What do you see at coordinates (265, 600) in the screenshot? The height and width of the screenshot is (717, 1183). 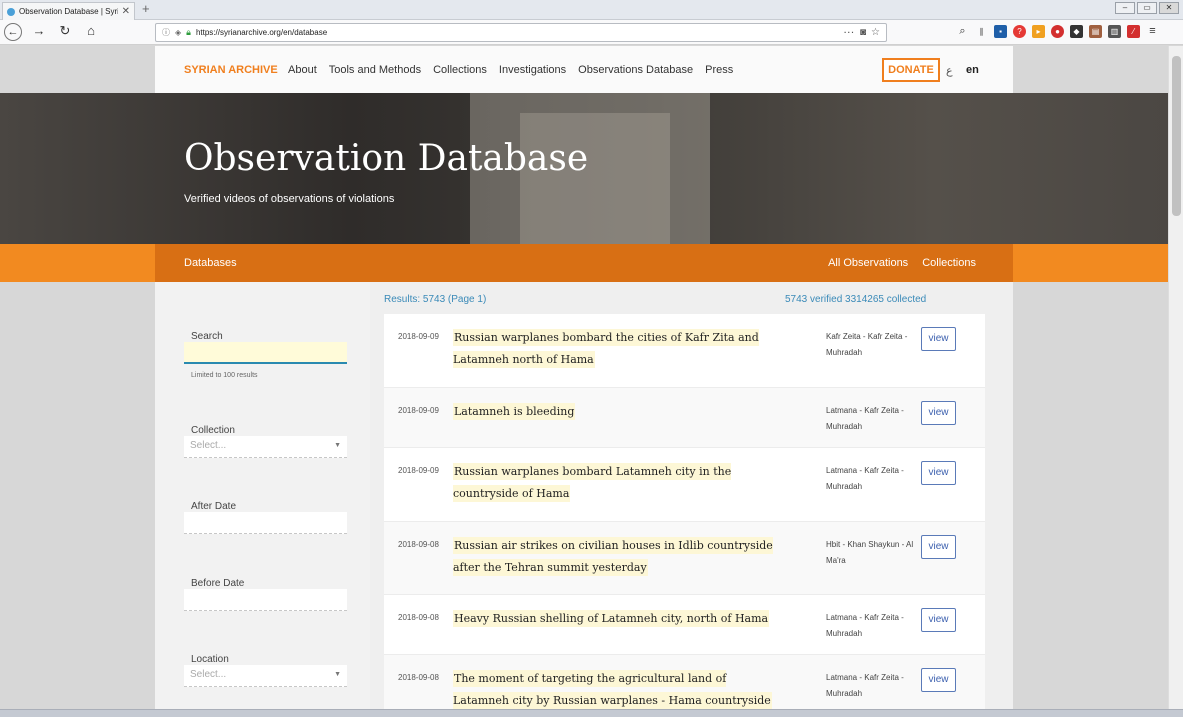 I see `before-date-input` at bounding box center [265, 600].